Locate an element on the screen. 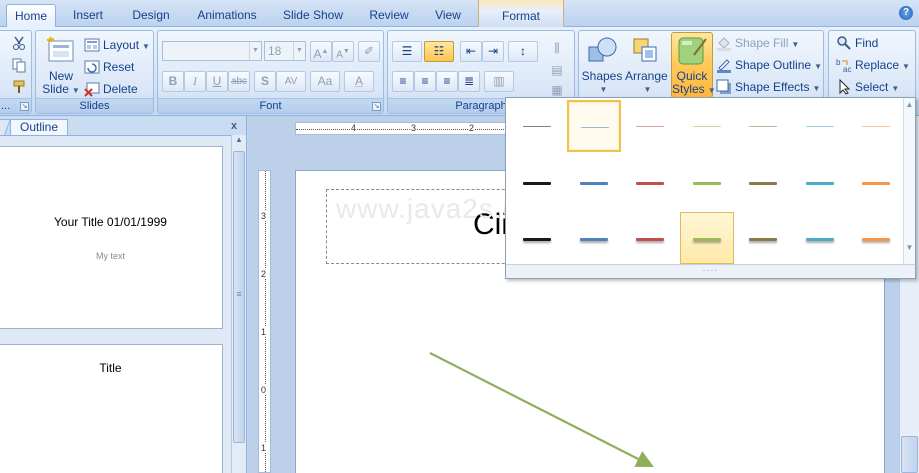 The image size is (919, 473). justify-button: ≣ is located at coordinates (469, 81).